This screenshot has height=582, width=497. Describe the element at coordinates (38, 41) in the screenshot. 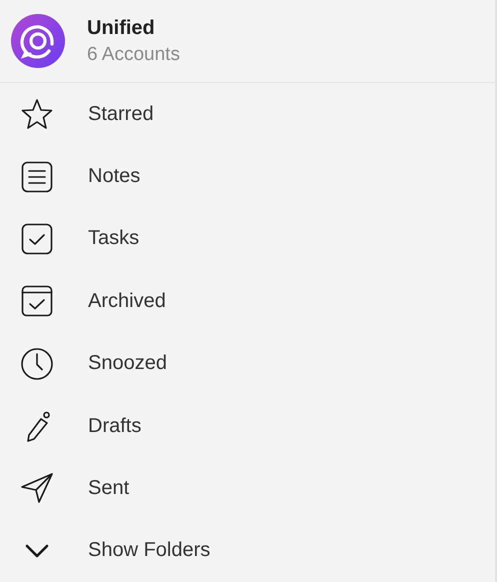

I see `app-logo-icon` at that location.